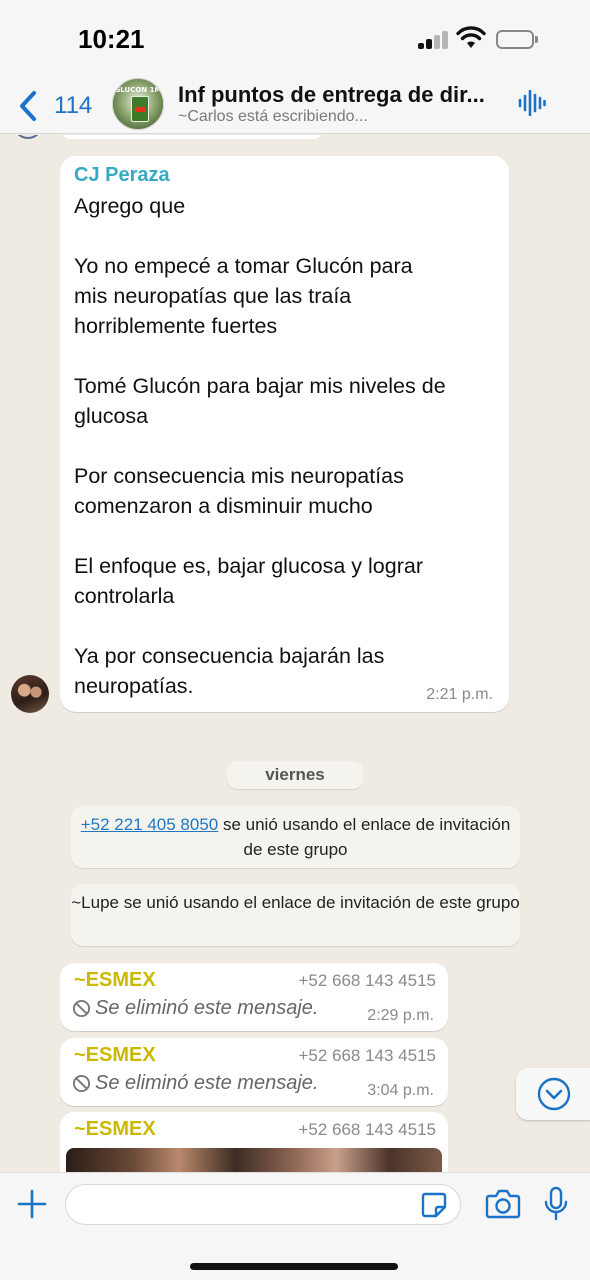 The width and height of the screenshot is (590, 1280). Describe the element at coordinates (503, 1204) in the screenshot. I see `camera-icon` at that location.